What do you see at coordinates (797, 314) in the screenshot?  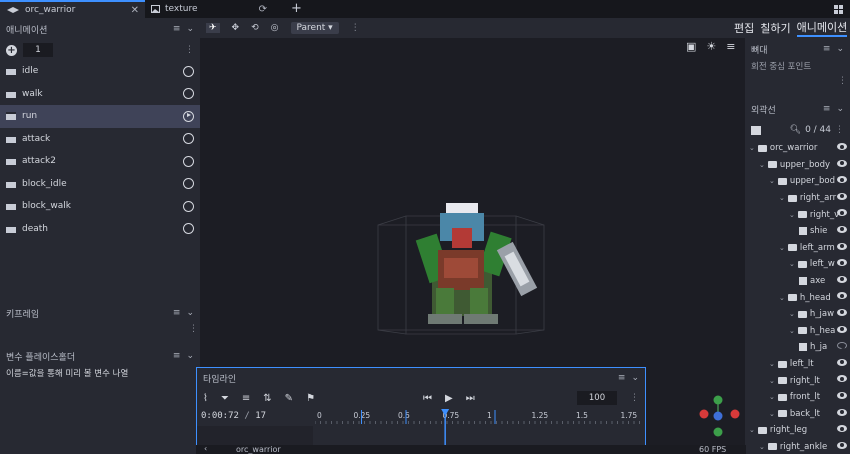 I see `outliner-item: ⌄ h_jaw` at bounding box center [797, 314].